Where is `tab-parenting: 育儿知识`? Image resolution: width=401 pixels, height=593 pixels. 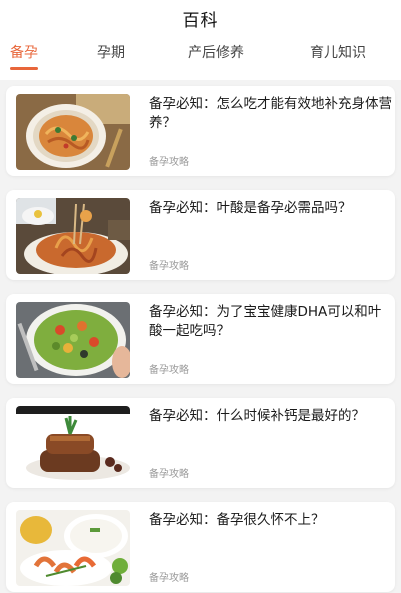 tab-parenting: 育儿知识 is located at coordinates (338, 54).